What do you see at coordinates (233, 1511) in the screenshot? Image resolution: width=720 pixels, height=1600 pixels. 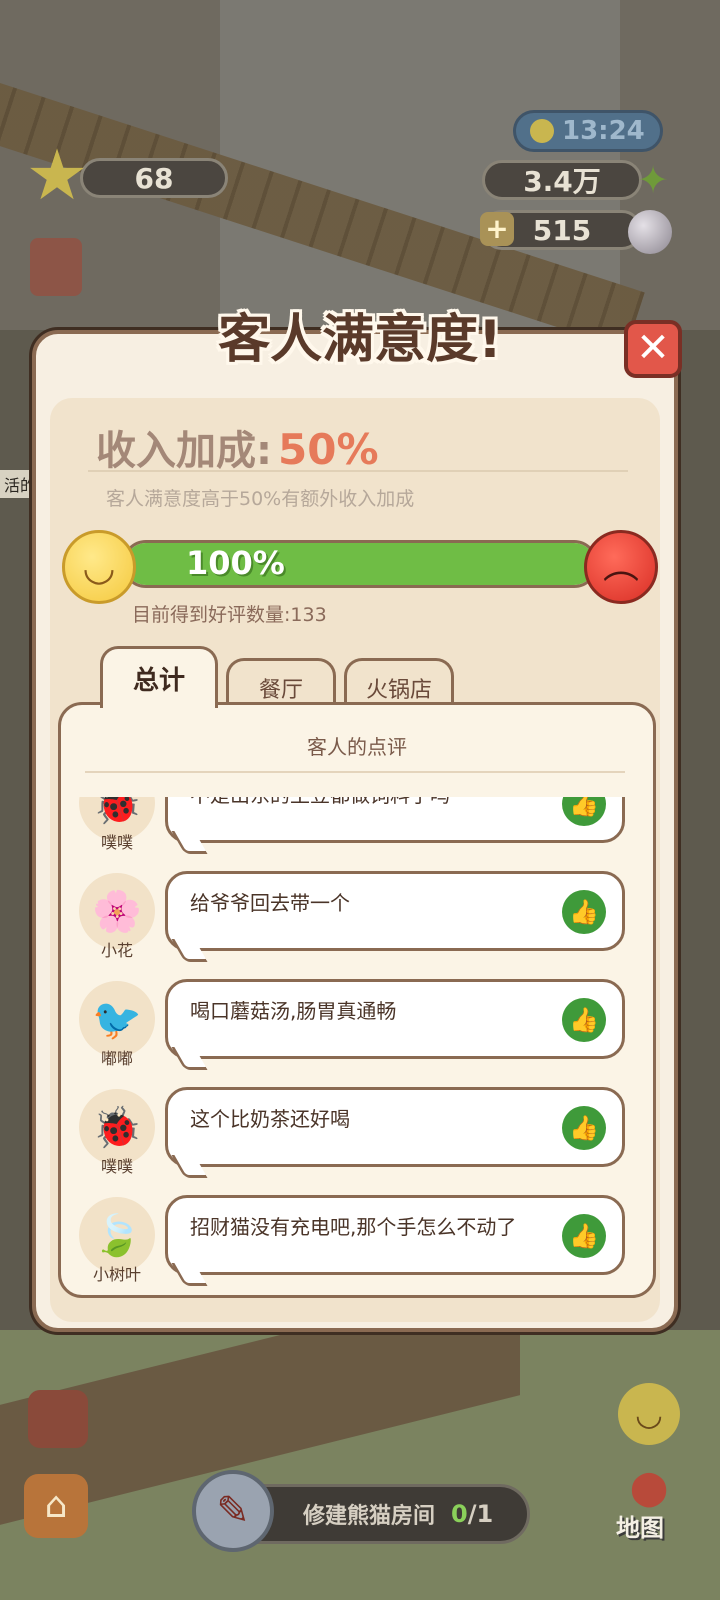 I see `quest-clipboard-icon: ✎` at bounding box center [233, 1511].